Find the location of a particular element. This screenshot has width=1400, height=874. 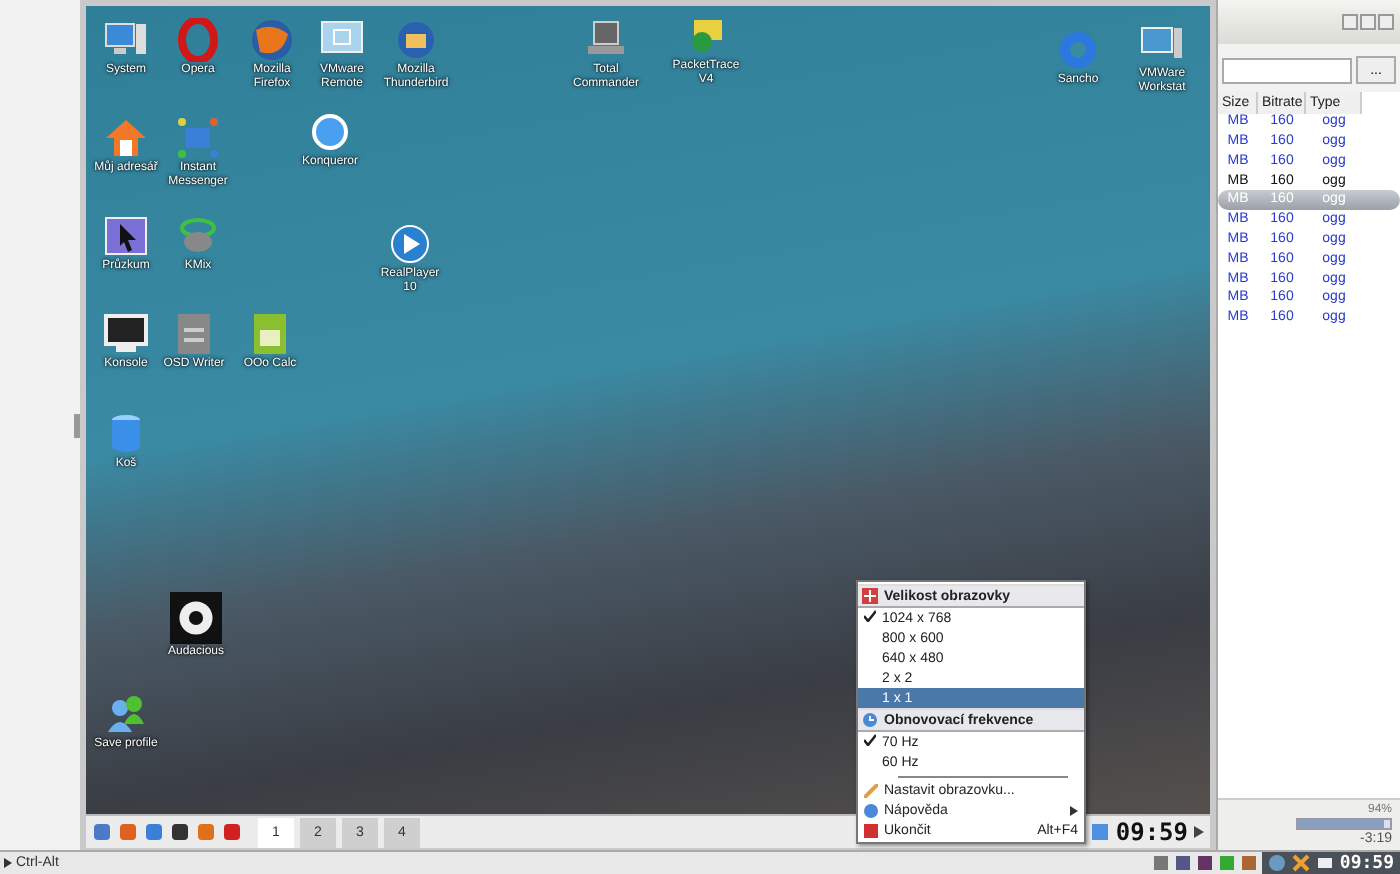

input-field is located at coordinates (1287, 70).